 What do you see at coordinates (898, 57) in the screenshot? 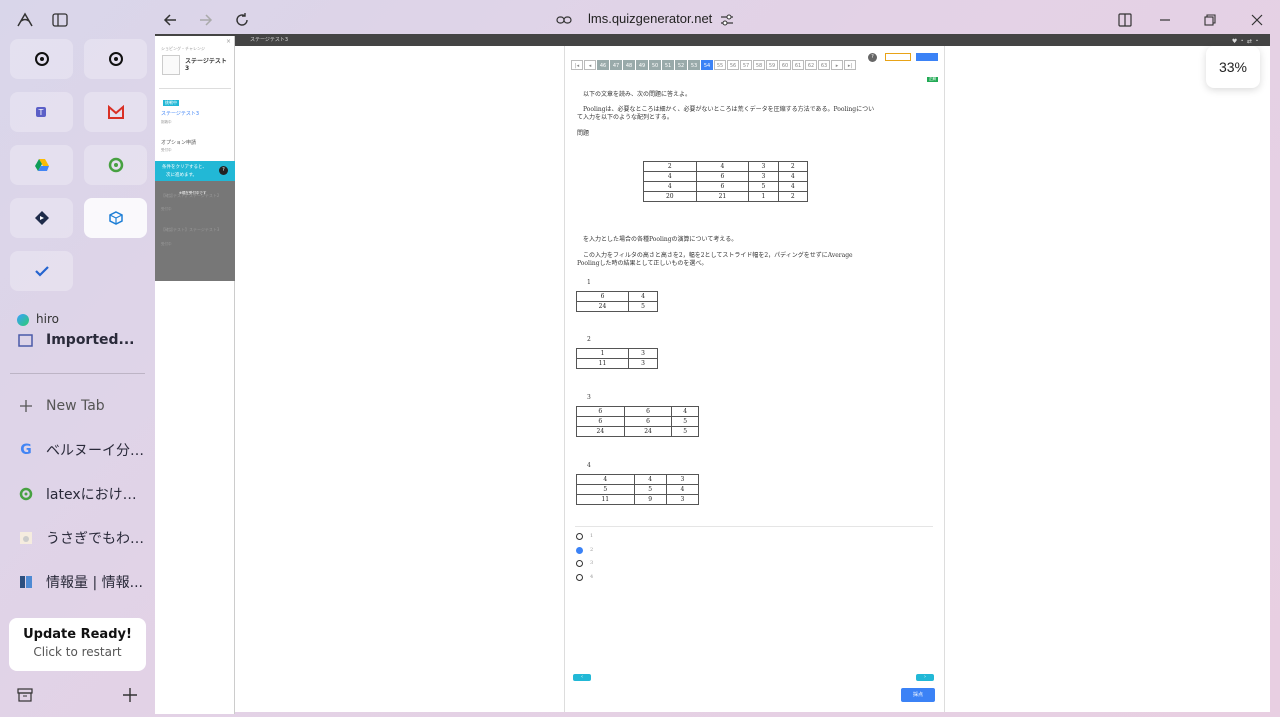
I see `bookmark-button` at bounding box center [898, 57].